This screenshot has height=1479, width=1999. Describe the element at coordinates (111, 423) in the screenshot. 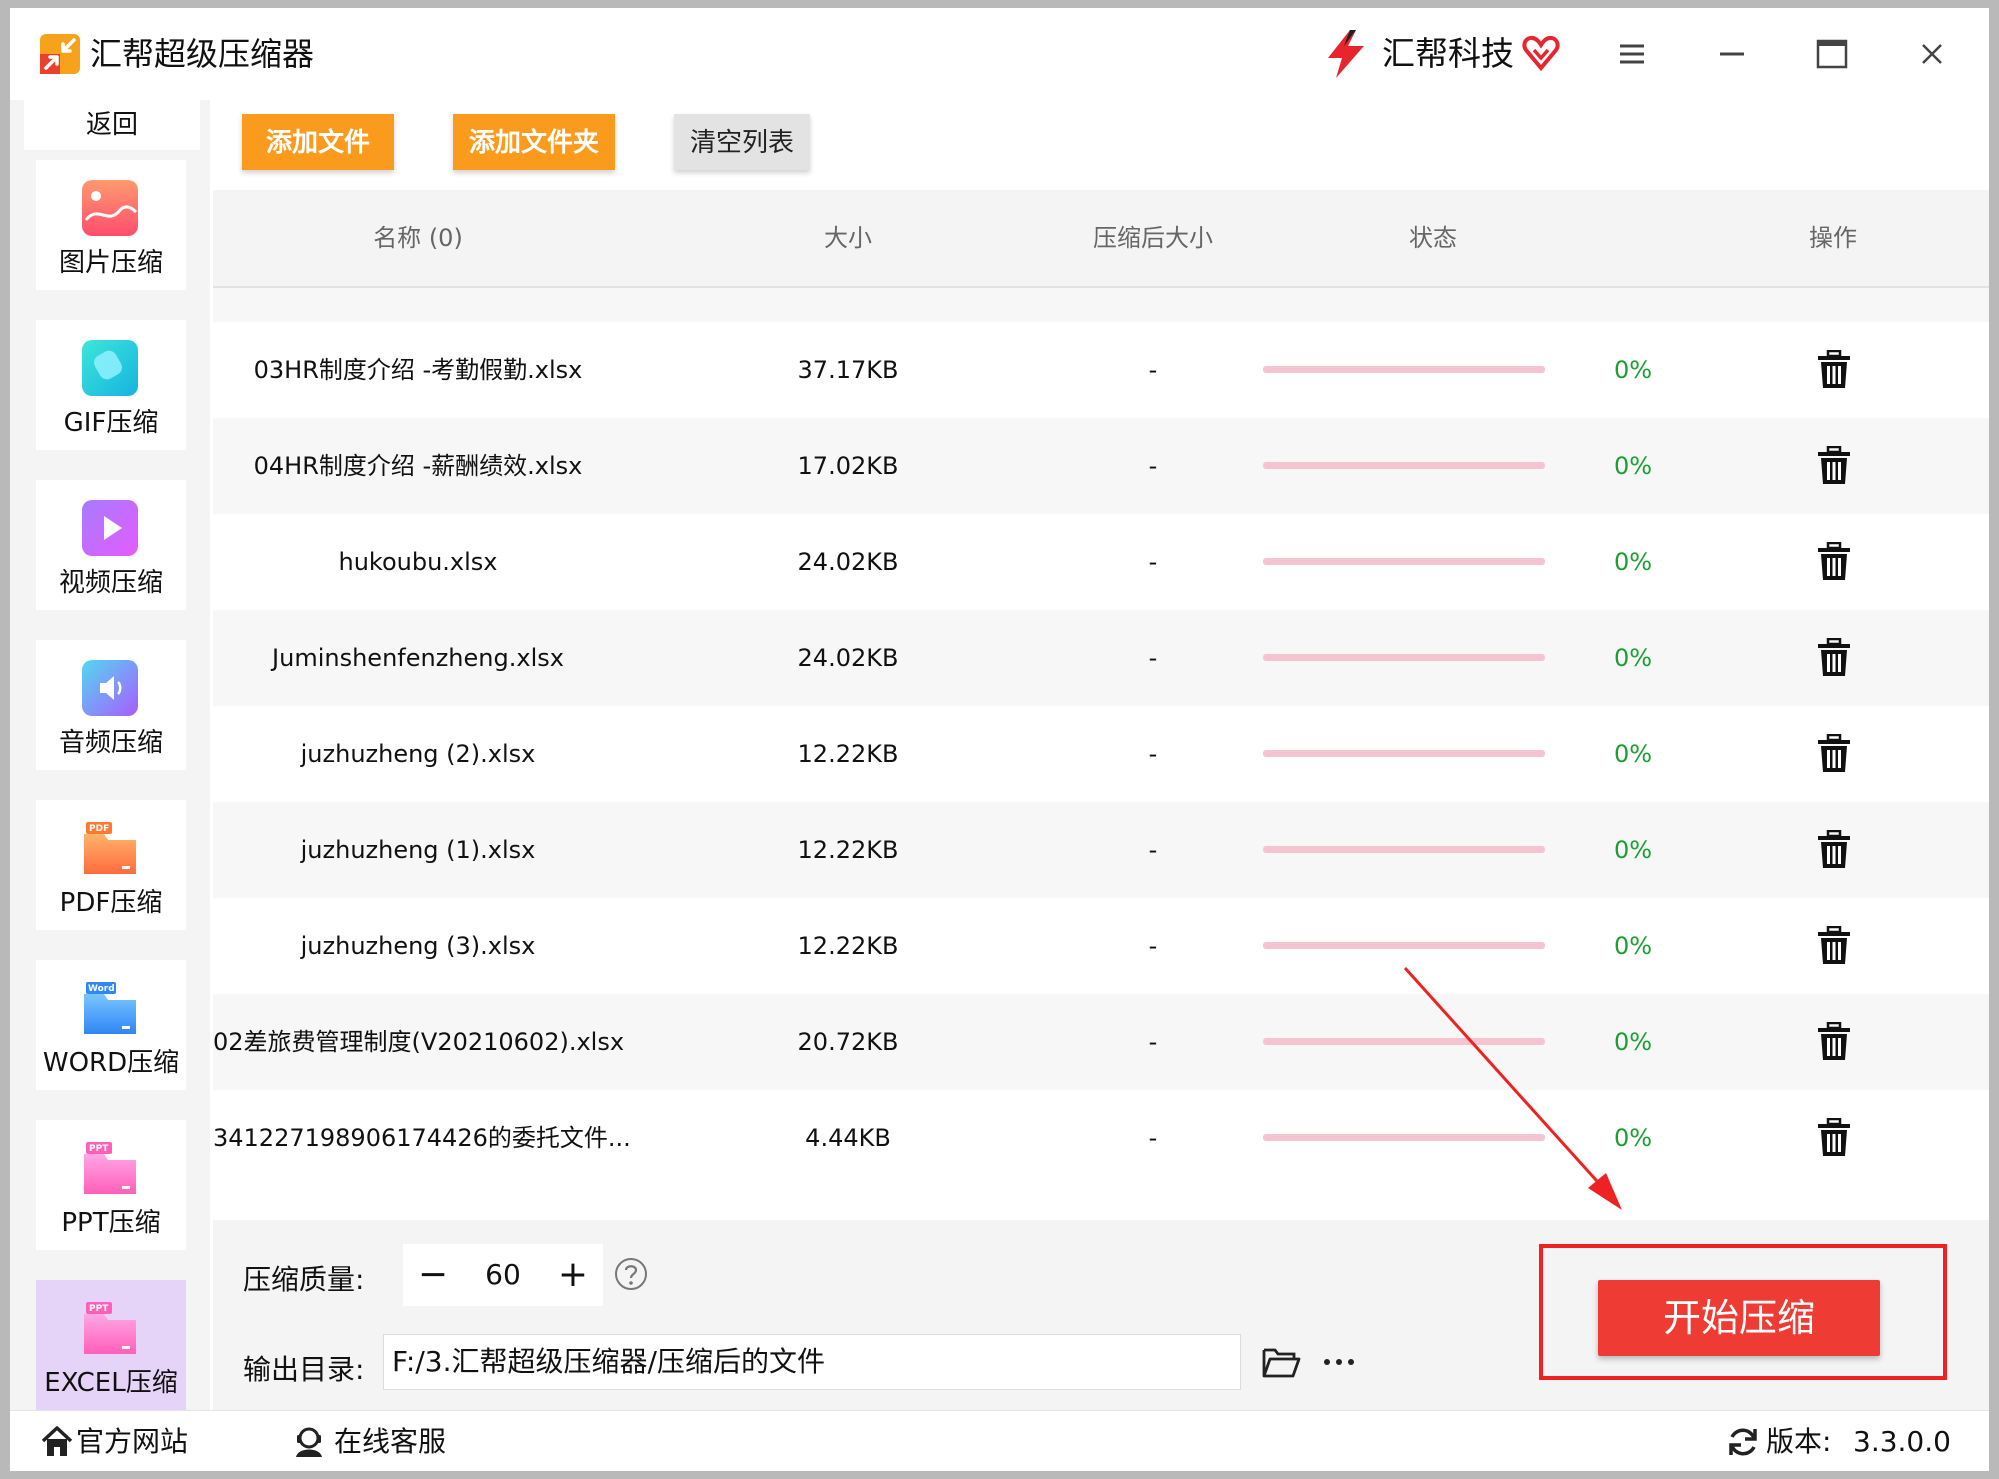

I see `sidebar-item-label: GIF压缩` at that location.